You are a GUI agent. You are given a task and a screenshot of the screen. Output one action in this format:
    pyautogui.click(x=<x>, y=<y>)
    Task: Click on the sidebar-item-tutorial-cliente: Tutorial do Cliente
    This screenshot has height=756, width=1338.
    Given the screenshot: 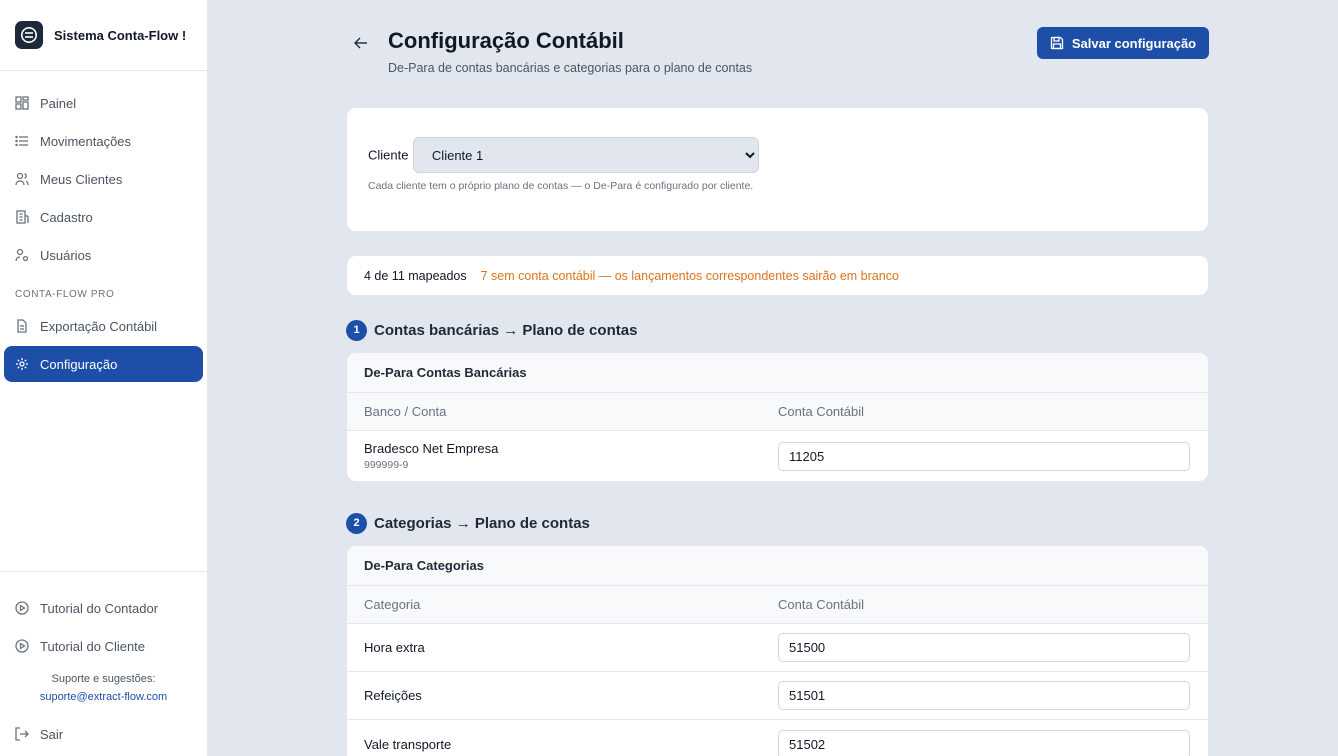 What is the action you would take?
    pyautogui.click(x=103, y=646)
    